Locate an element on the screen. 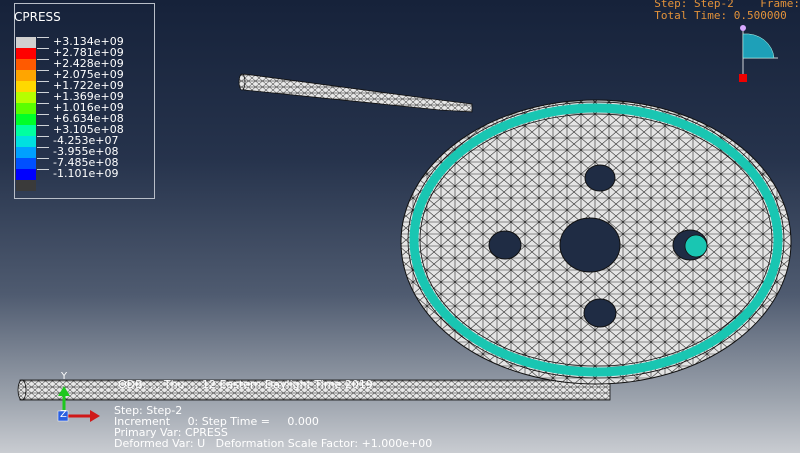 This screenshot has width=800, height=453. legend-value: -1.101e+09 is located at coordinates (86, 173).